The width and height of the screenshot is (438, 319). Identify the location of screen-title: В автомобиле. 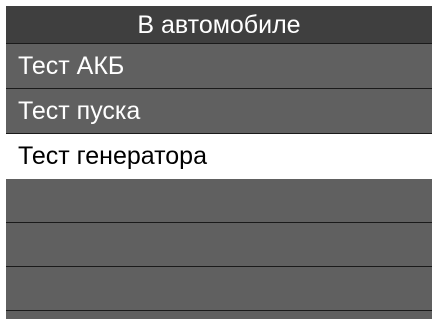
(219, 25).